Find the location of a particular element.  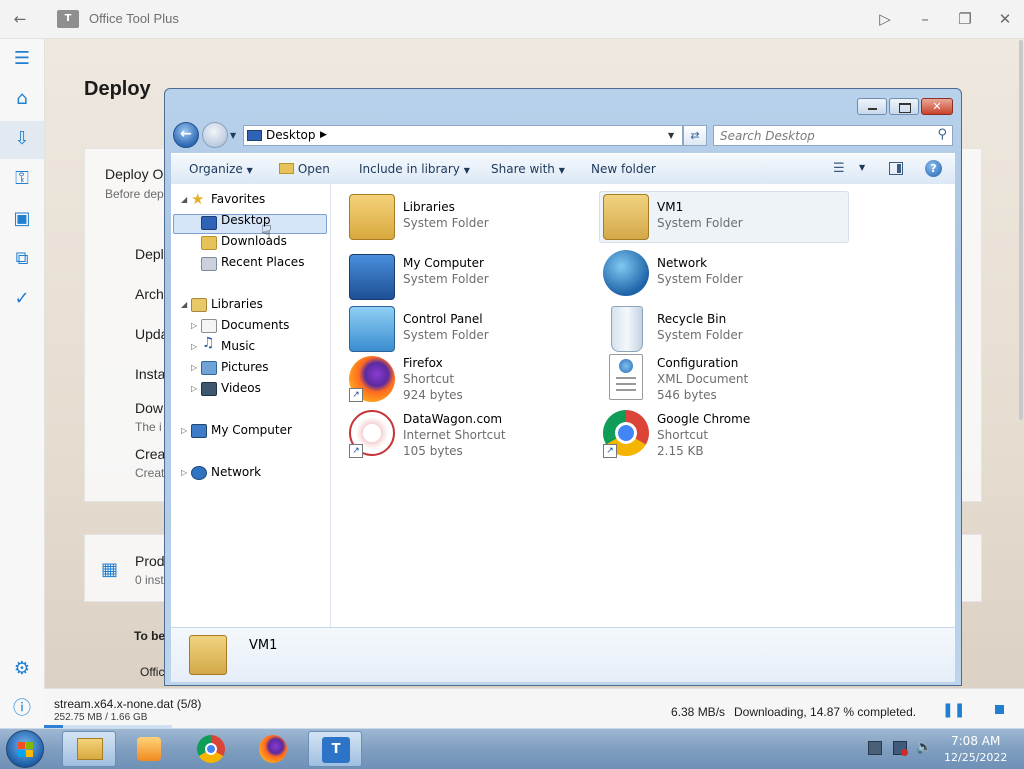

file-type: Internet Shortcut is located at coordinates (454, 435).